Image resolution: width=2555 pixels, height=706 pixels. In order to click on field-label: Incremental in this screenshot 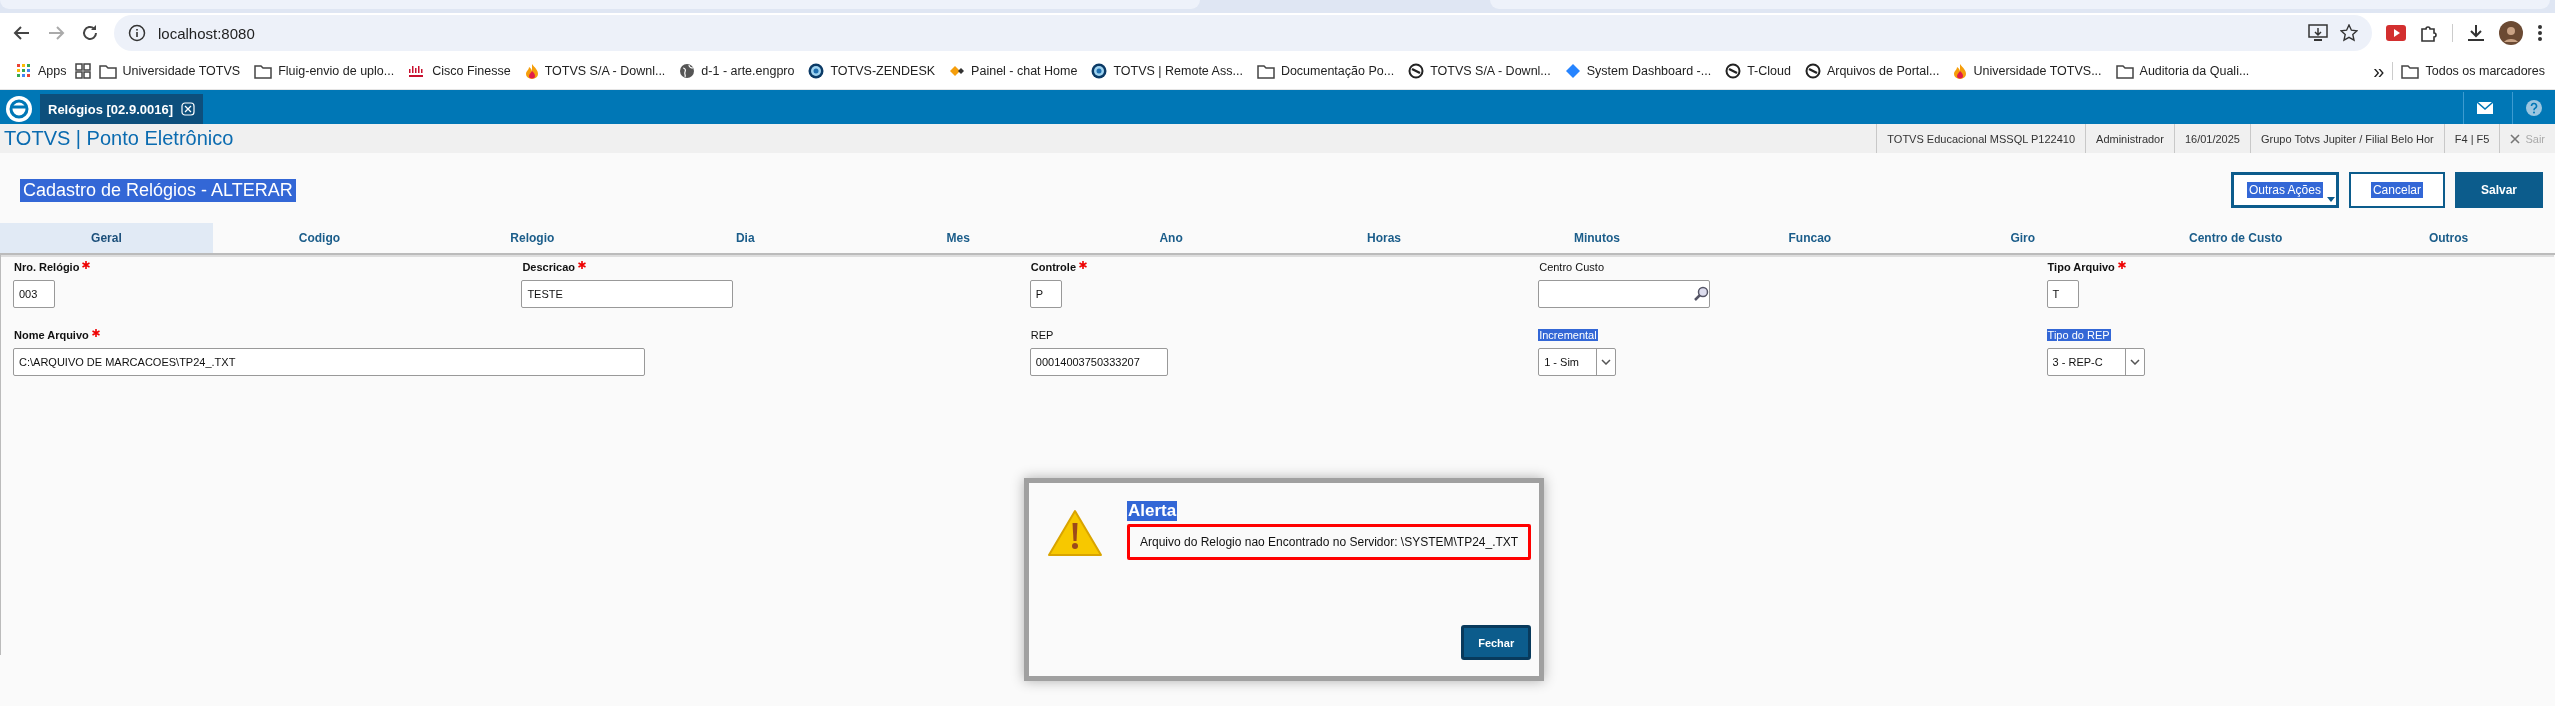, I will do `click(1568, 335)`.